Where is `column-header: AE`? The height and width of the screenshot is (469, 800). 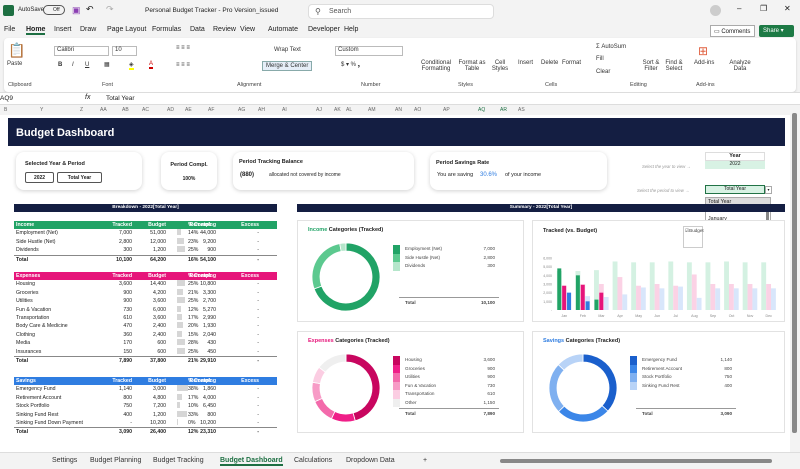 column-header: AE is located at coordinates (188, 110).